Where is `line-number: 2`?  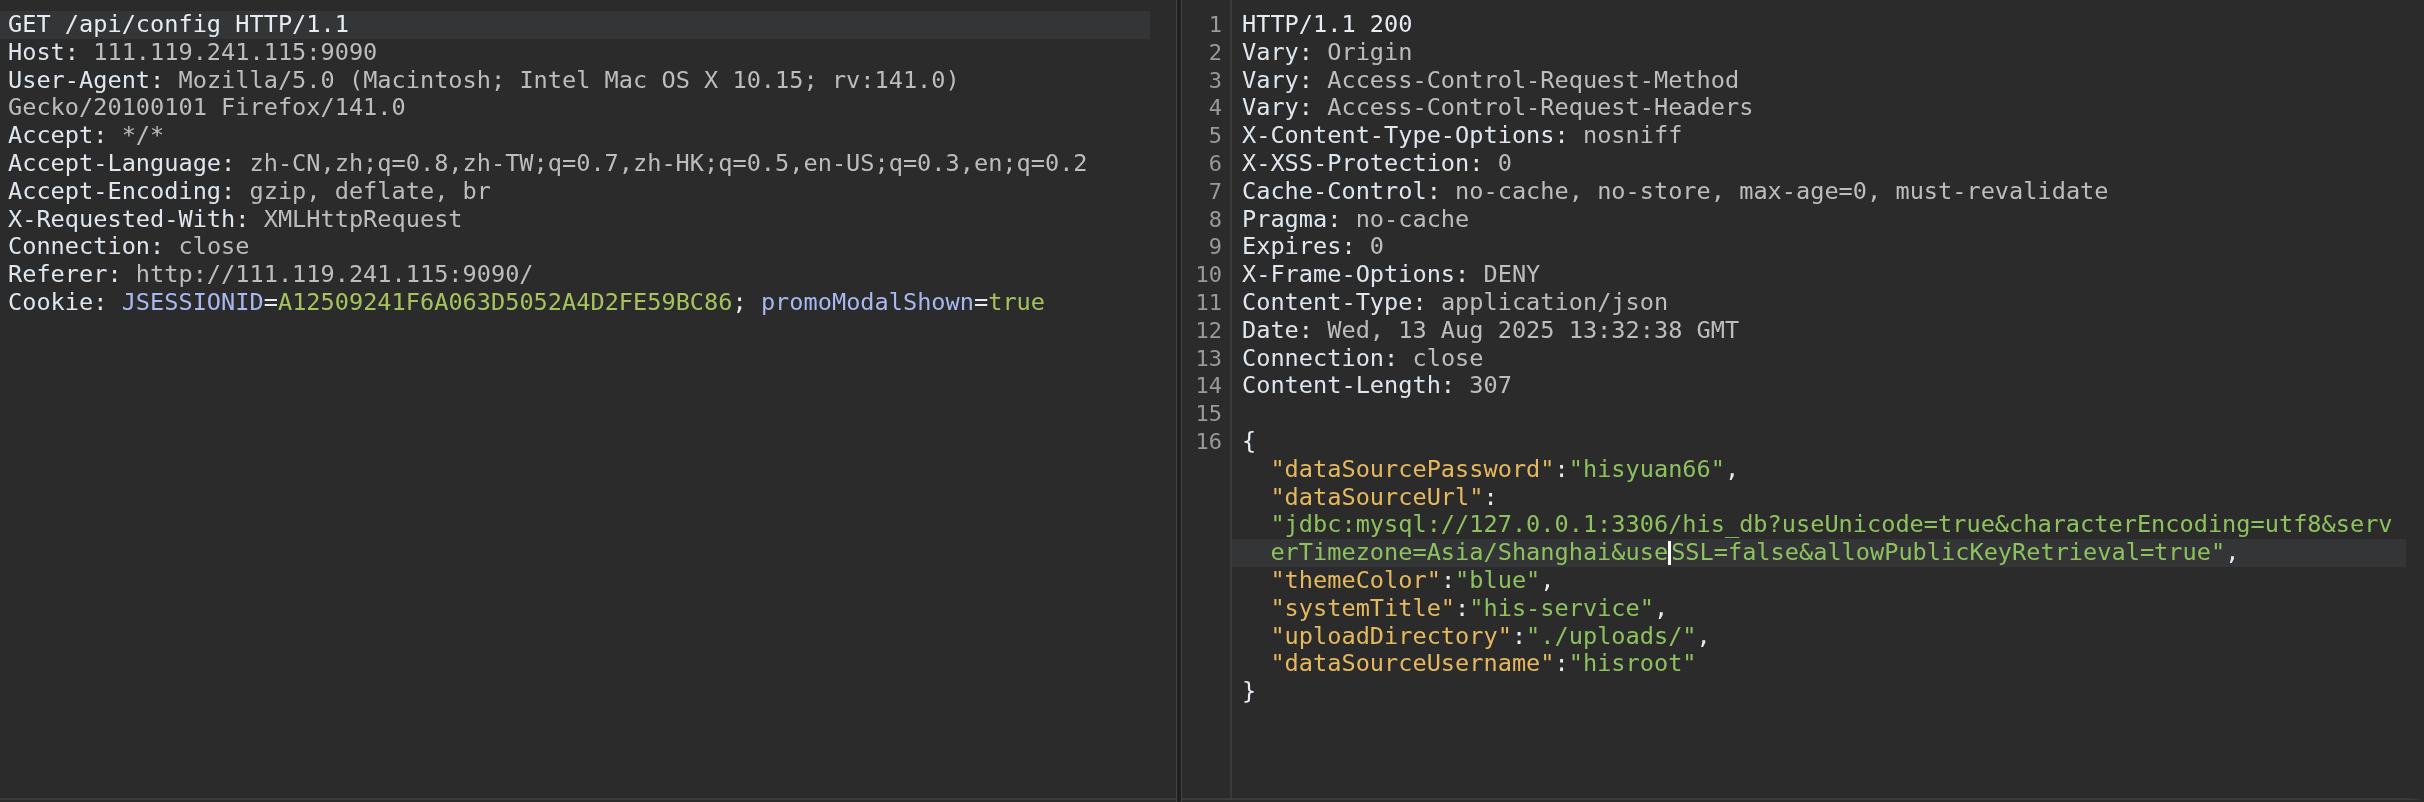
line-number: 2 is located at coordinates (1215, 52).